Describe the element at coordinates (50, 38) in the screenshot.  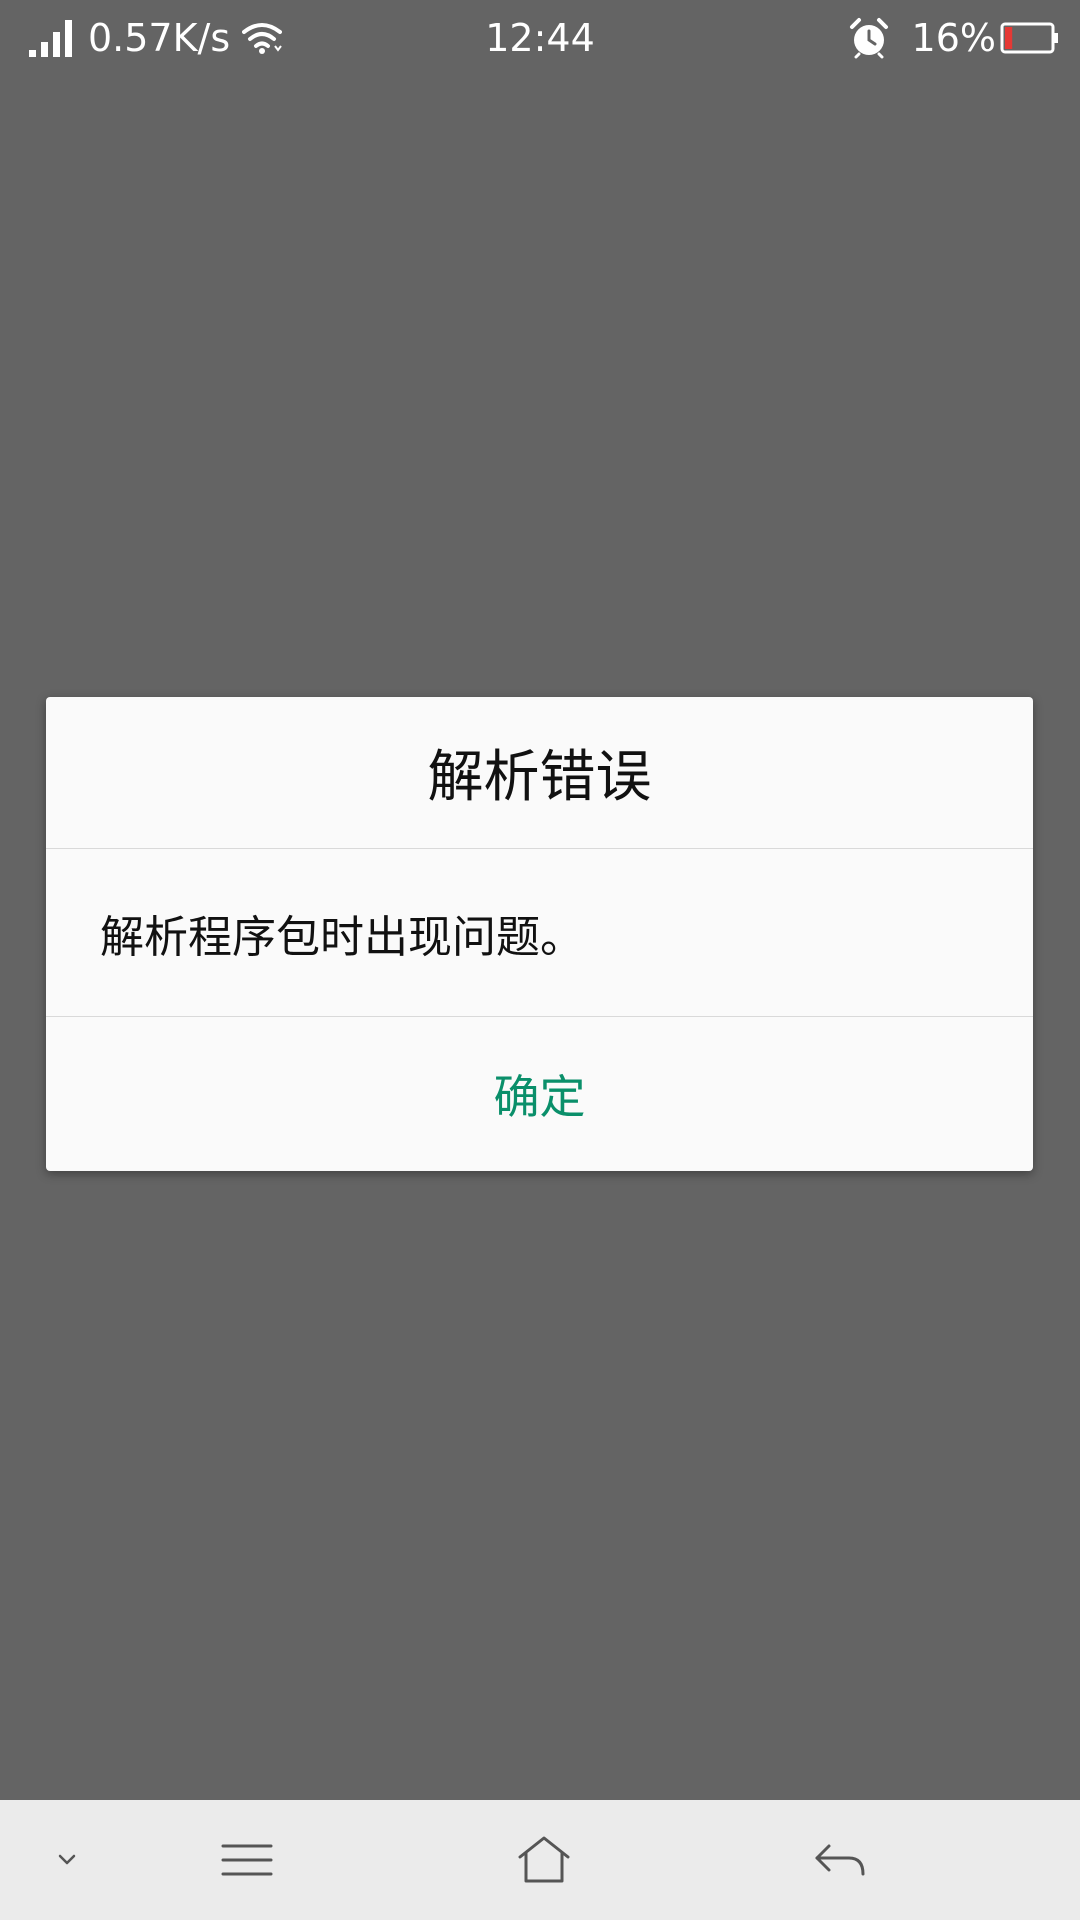
I see `signal-icon` at that location.